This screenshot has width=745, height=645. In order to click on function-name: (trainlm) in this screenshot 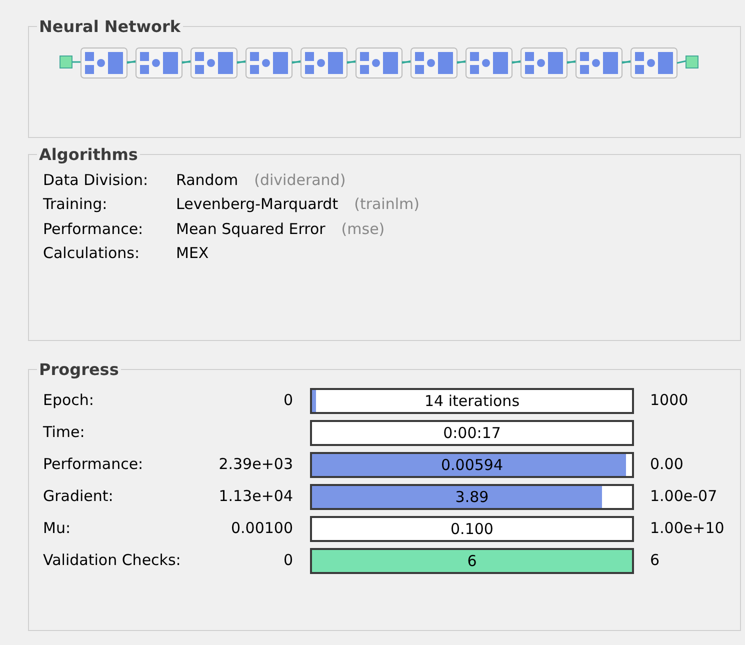, I will do `click(387, 205)`.